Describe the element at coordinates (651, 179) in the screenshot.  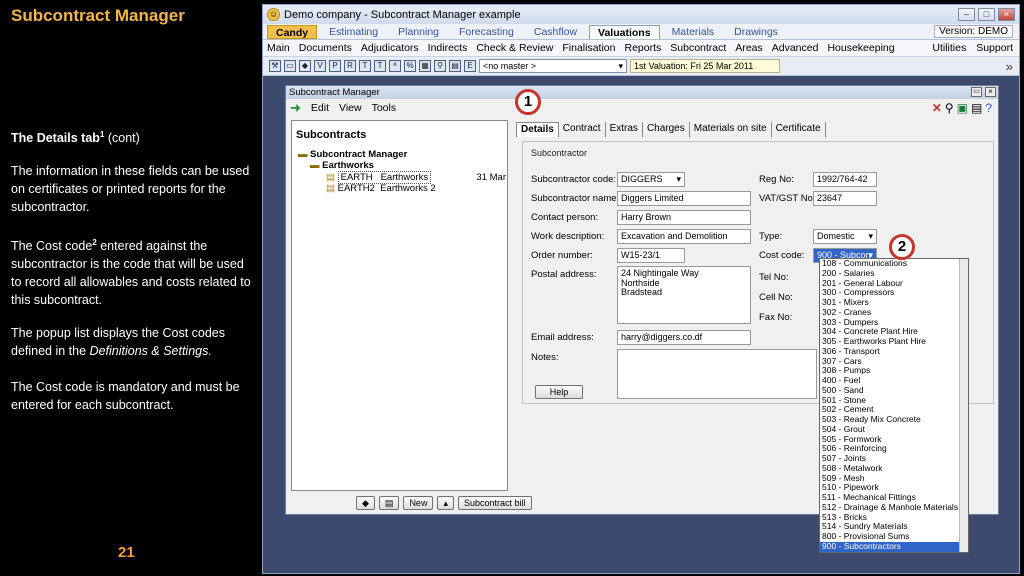
I see `code-select: DIGGERS ▾` at that location.